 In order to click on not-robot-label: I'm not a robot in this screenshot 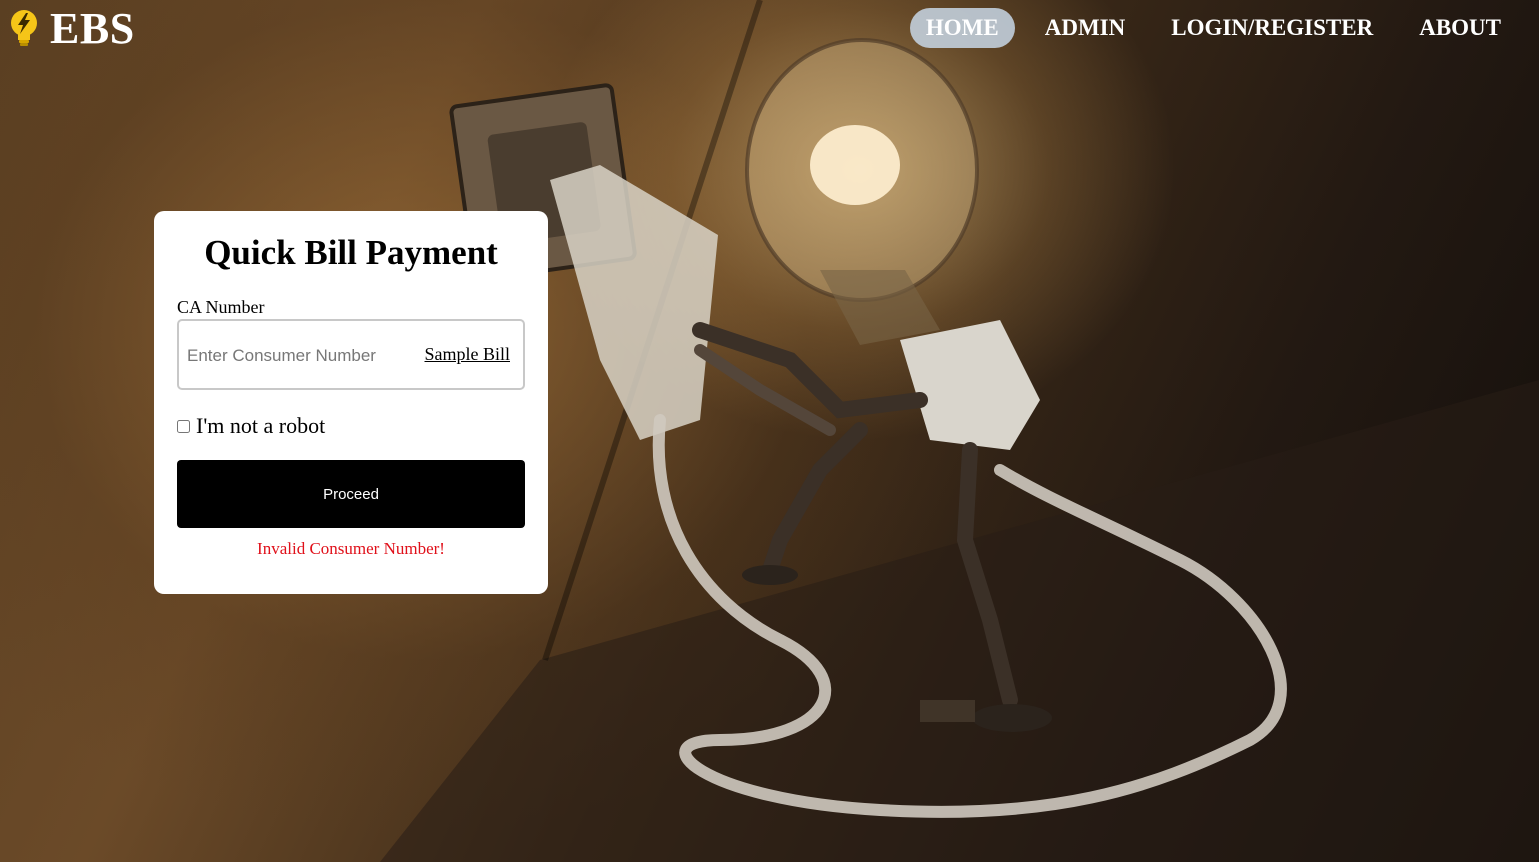, I will do `click(260, 426)`.